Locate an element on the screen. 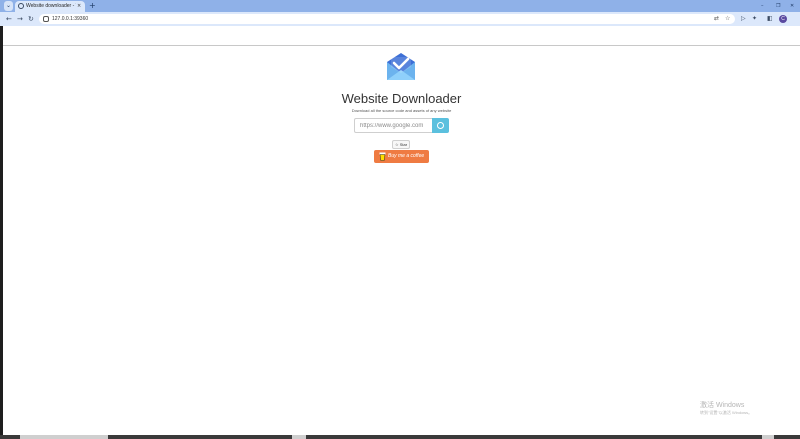 The height and width of the screenshot is (439, 800). browser-tab-active: Website downloader - Take × is located at coordinates (50, 6).